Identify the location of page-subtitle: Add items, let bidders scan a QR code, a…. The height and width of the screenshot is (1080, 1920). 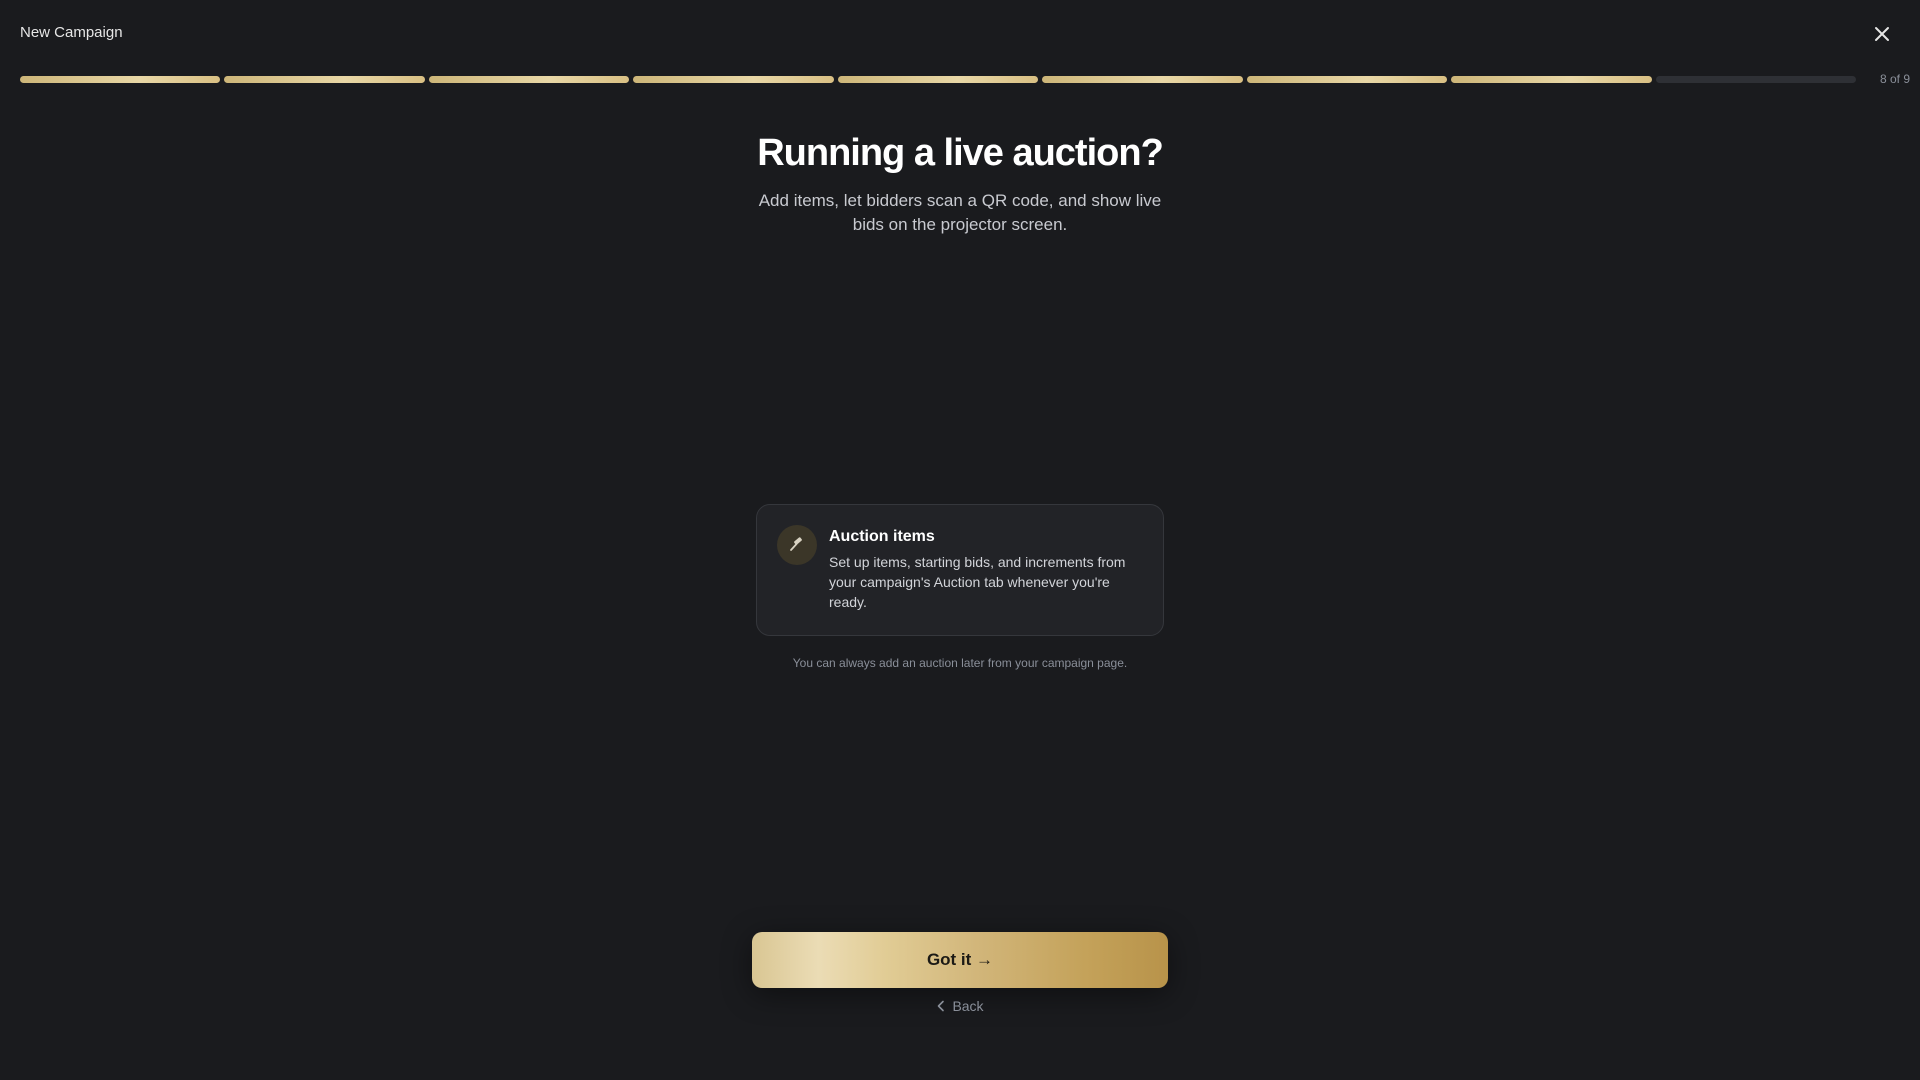
(960, 212).